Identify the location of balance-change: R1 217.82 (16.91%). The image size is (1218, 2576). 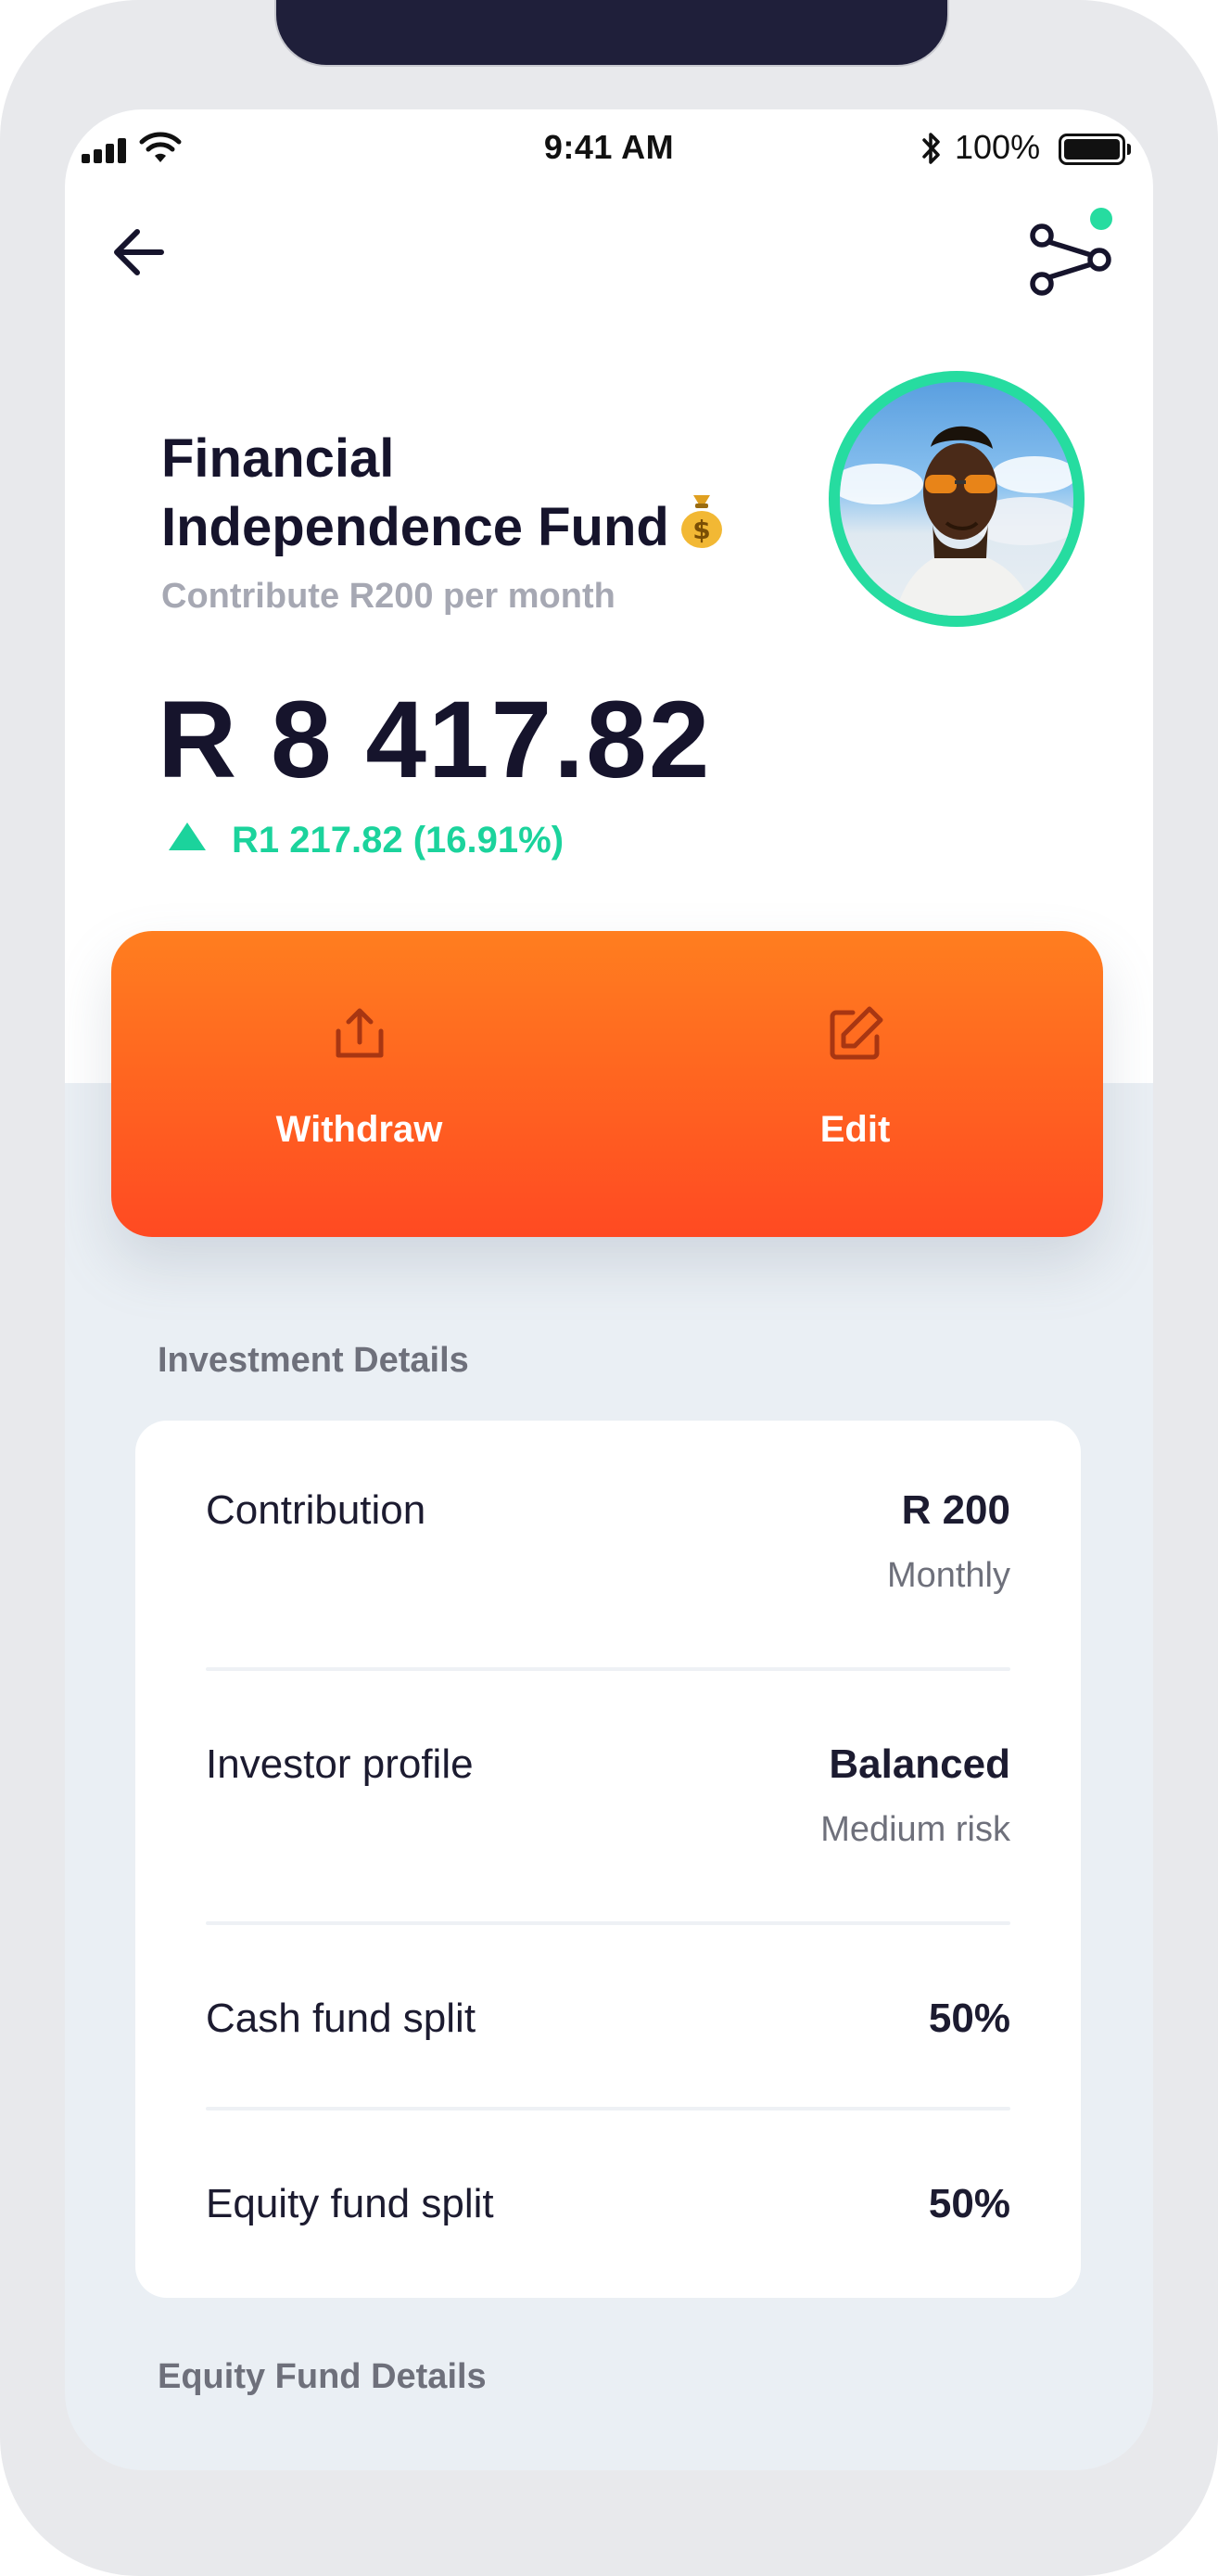
(366, 840).